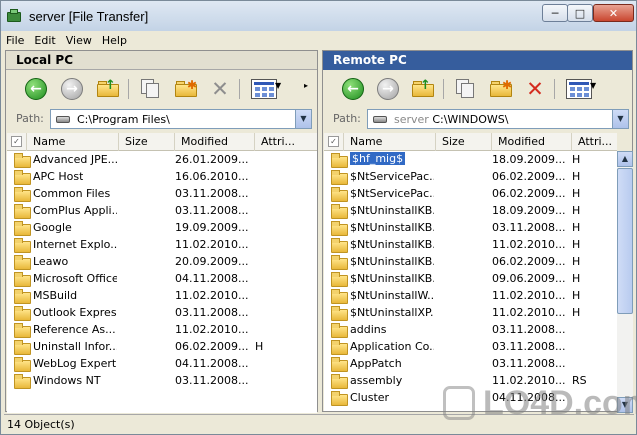 This screenshot has width=637, height=435. I want to click on remote-path-combobox: server C:\WINDOWS\ ▼, so click(498, 119).